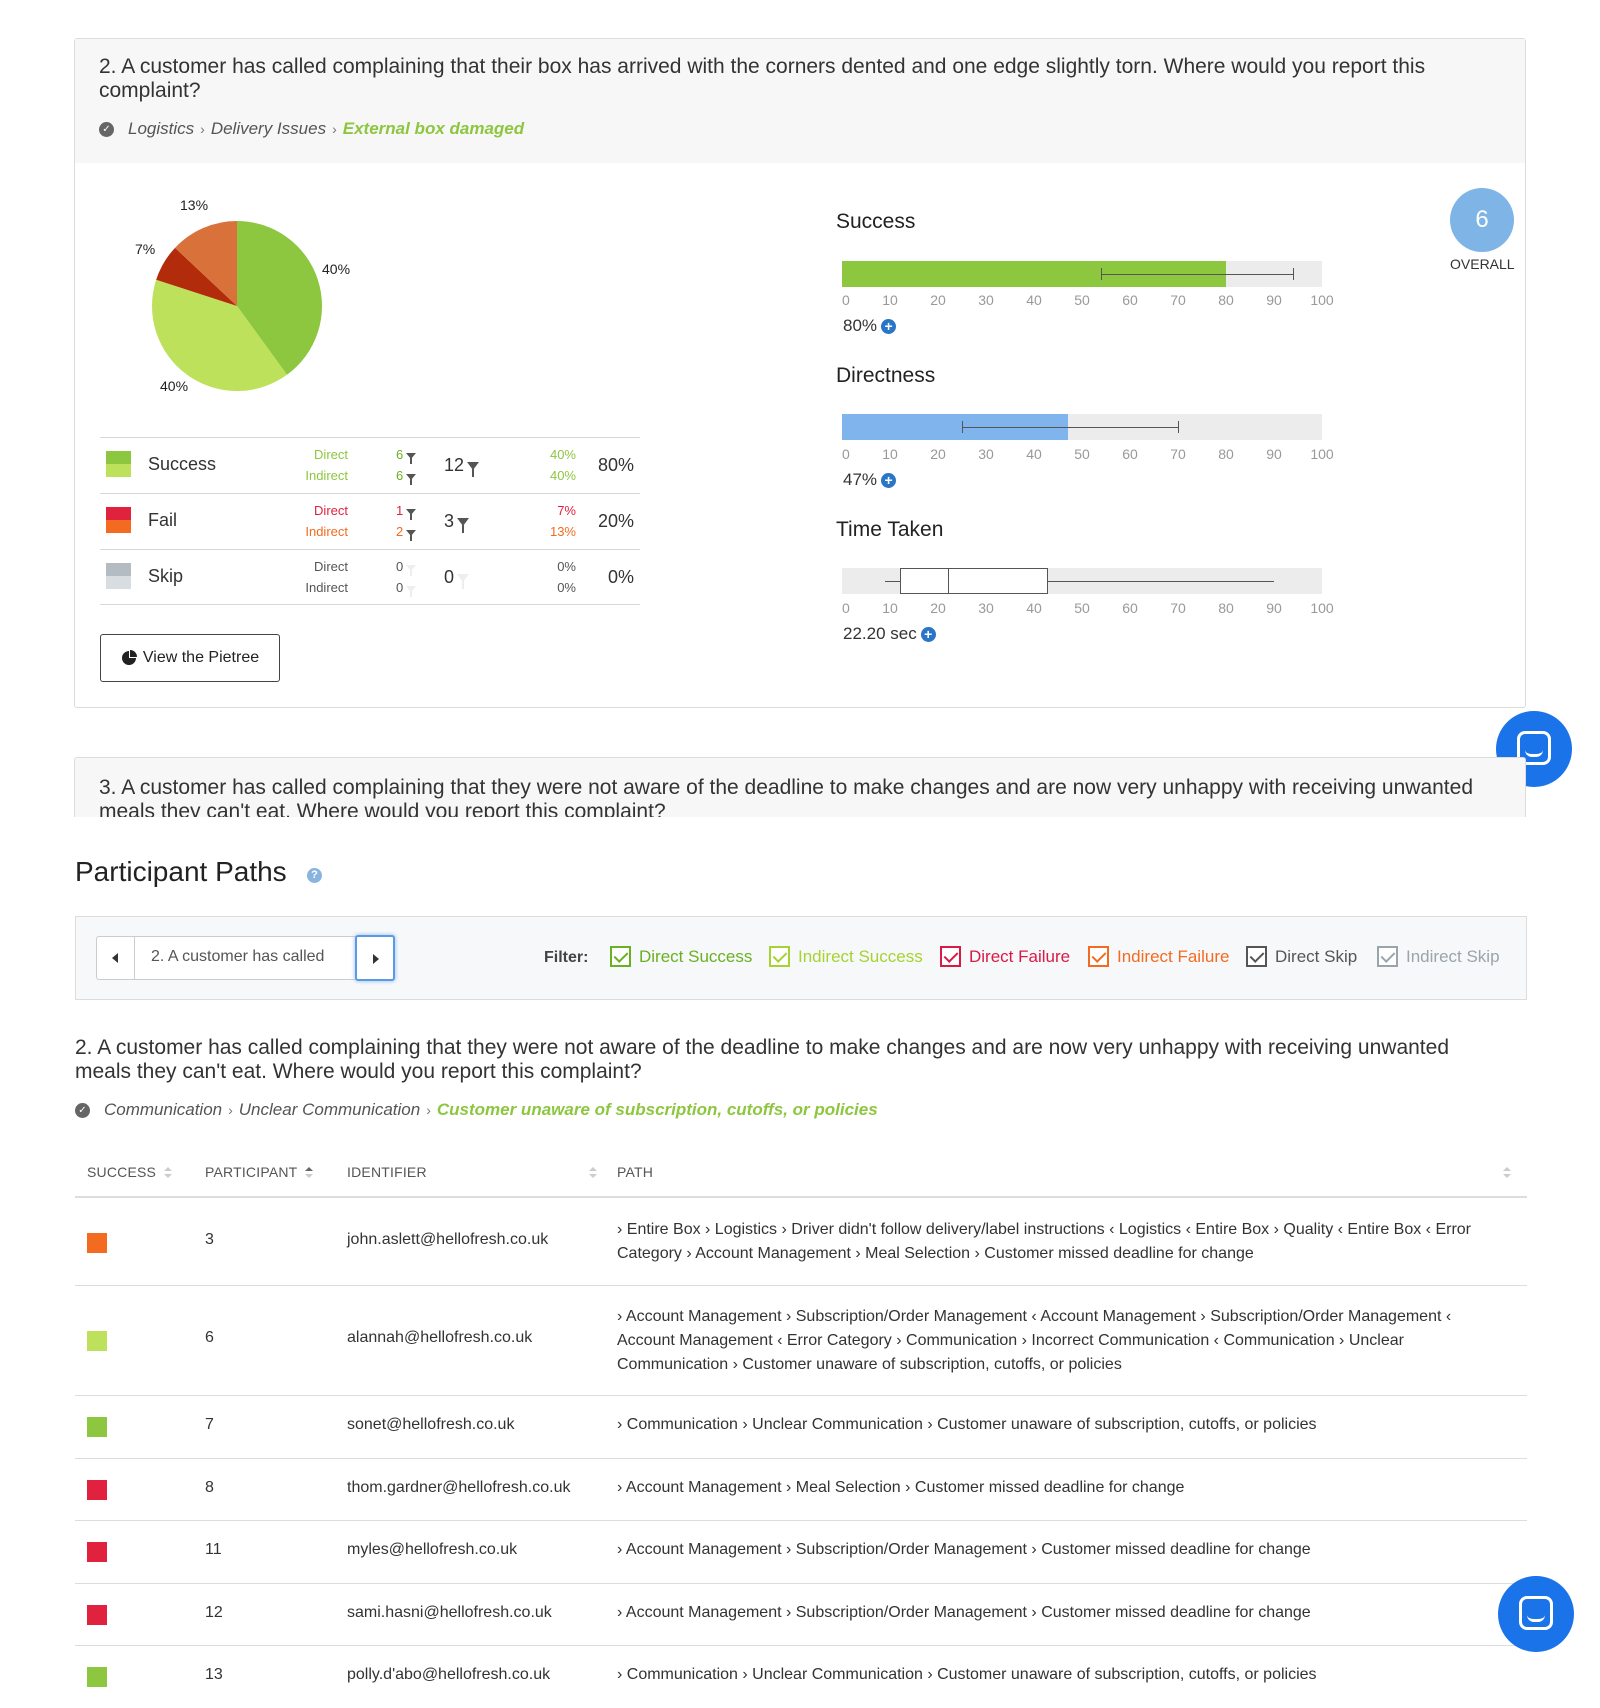  I want to click on filter-indirect-failure: Indirect Failure, so click(1158, 956).